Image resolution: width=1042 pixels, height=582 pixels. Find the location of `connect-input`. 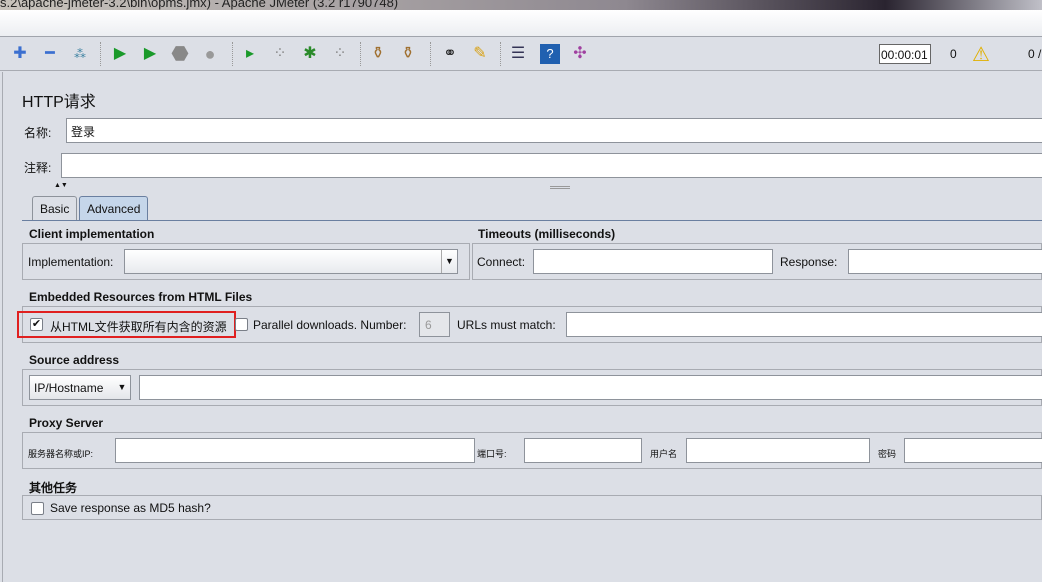

connect-input is located at coordinates (653, 261).